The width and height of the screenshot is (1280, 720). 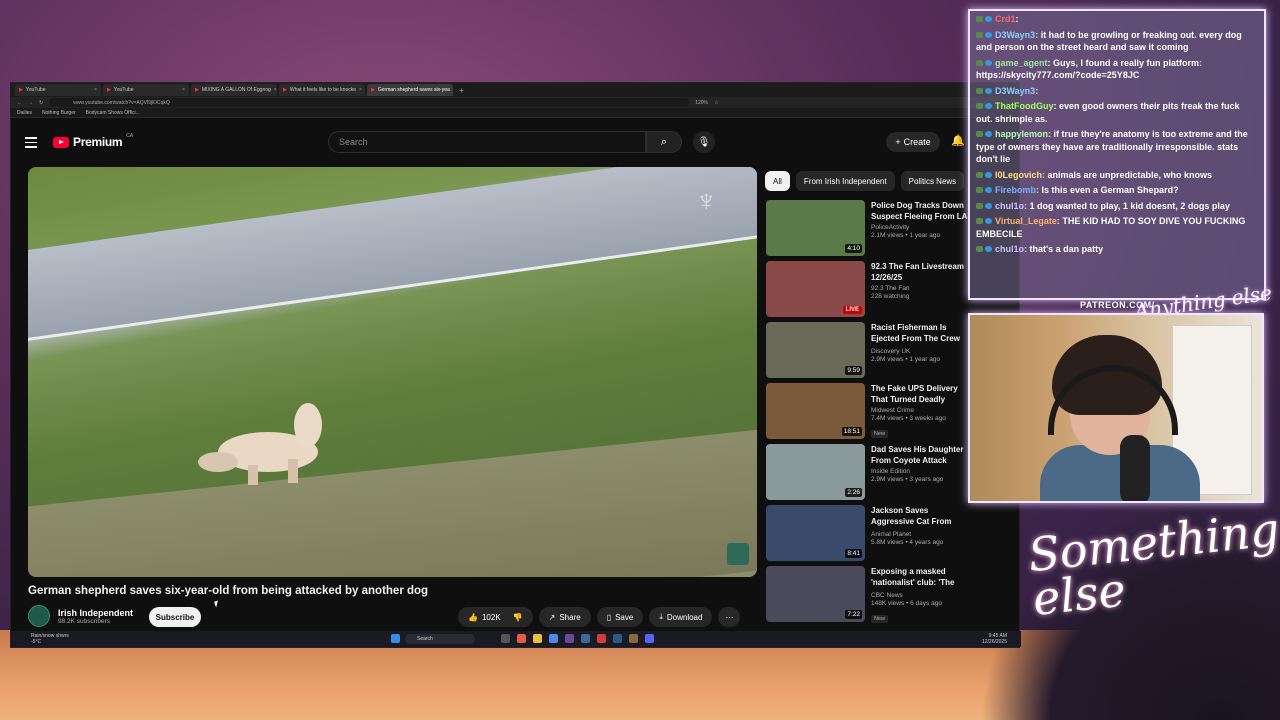 What do you see at coordinates (31, 142) in the screenshot?
I see `hamburger-menu-icon` at bounding box center [31, 142].